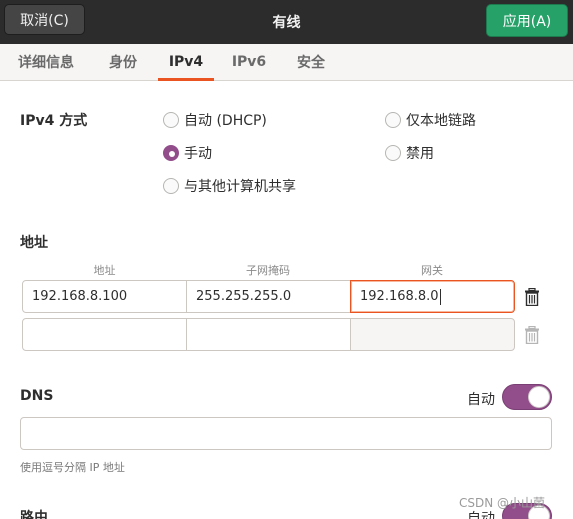  I want to click on addresses-label: 地址, so click(34, 243).